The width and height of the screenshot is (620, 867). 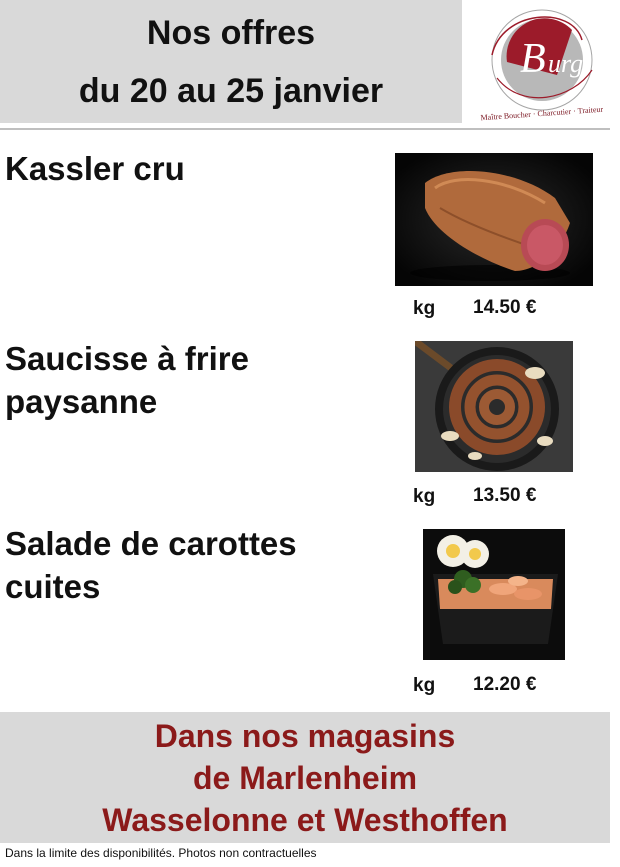 I want to click on product-photo-saucisse, so click(x=494, y=406).